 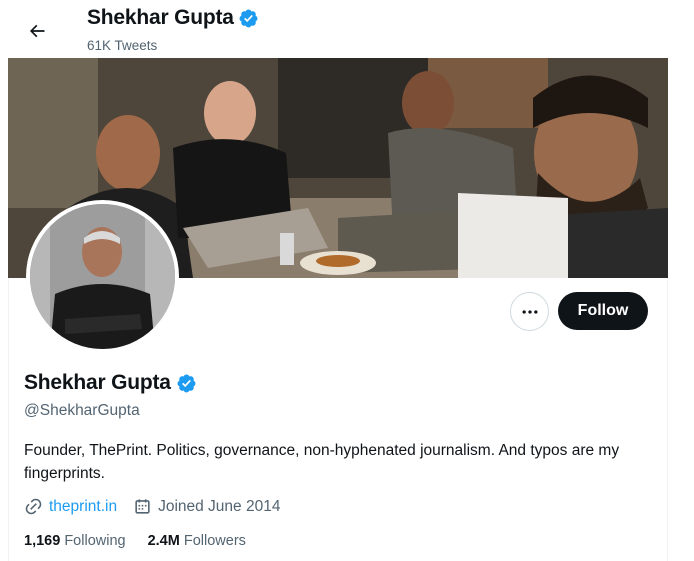 I want to click on following-stat: 1,169 Following, so click(x=75, y=541).